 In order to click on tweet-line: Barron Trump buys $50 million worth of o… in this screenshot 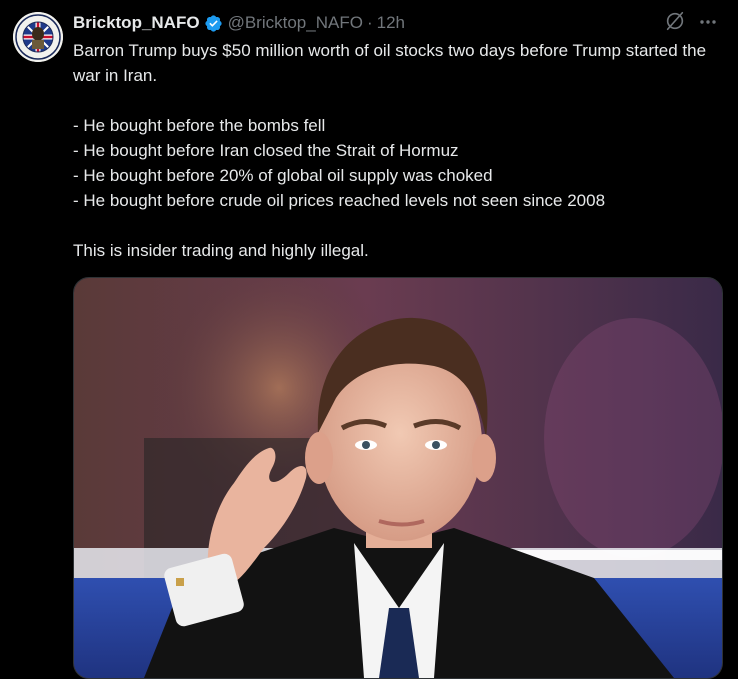, I will do `click(390, 63)`.